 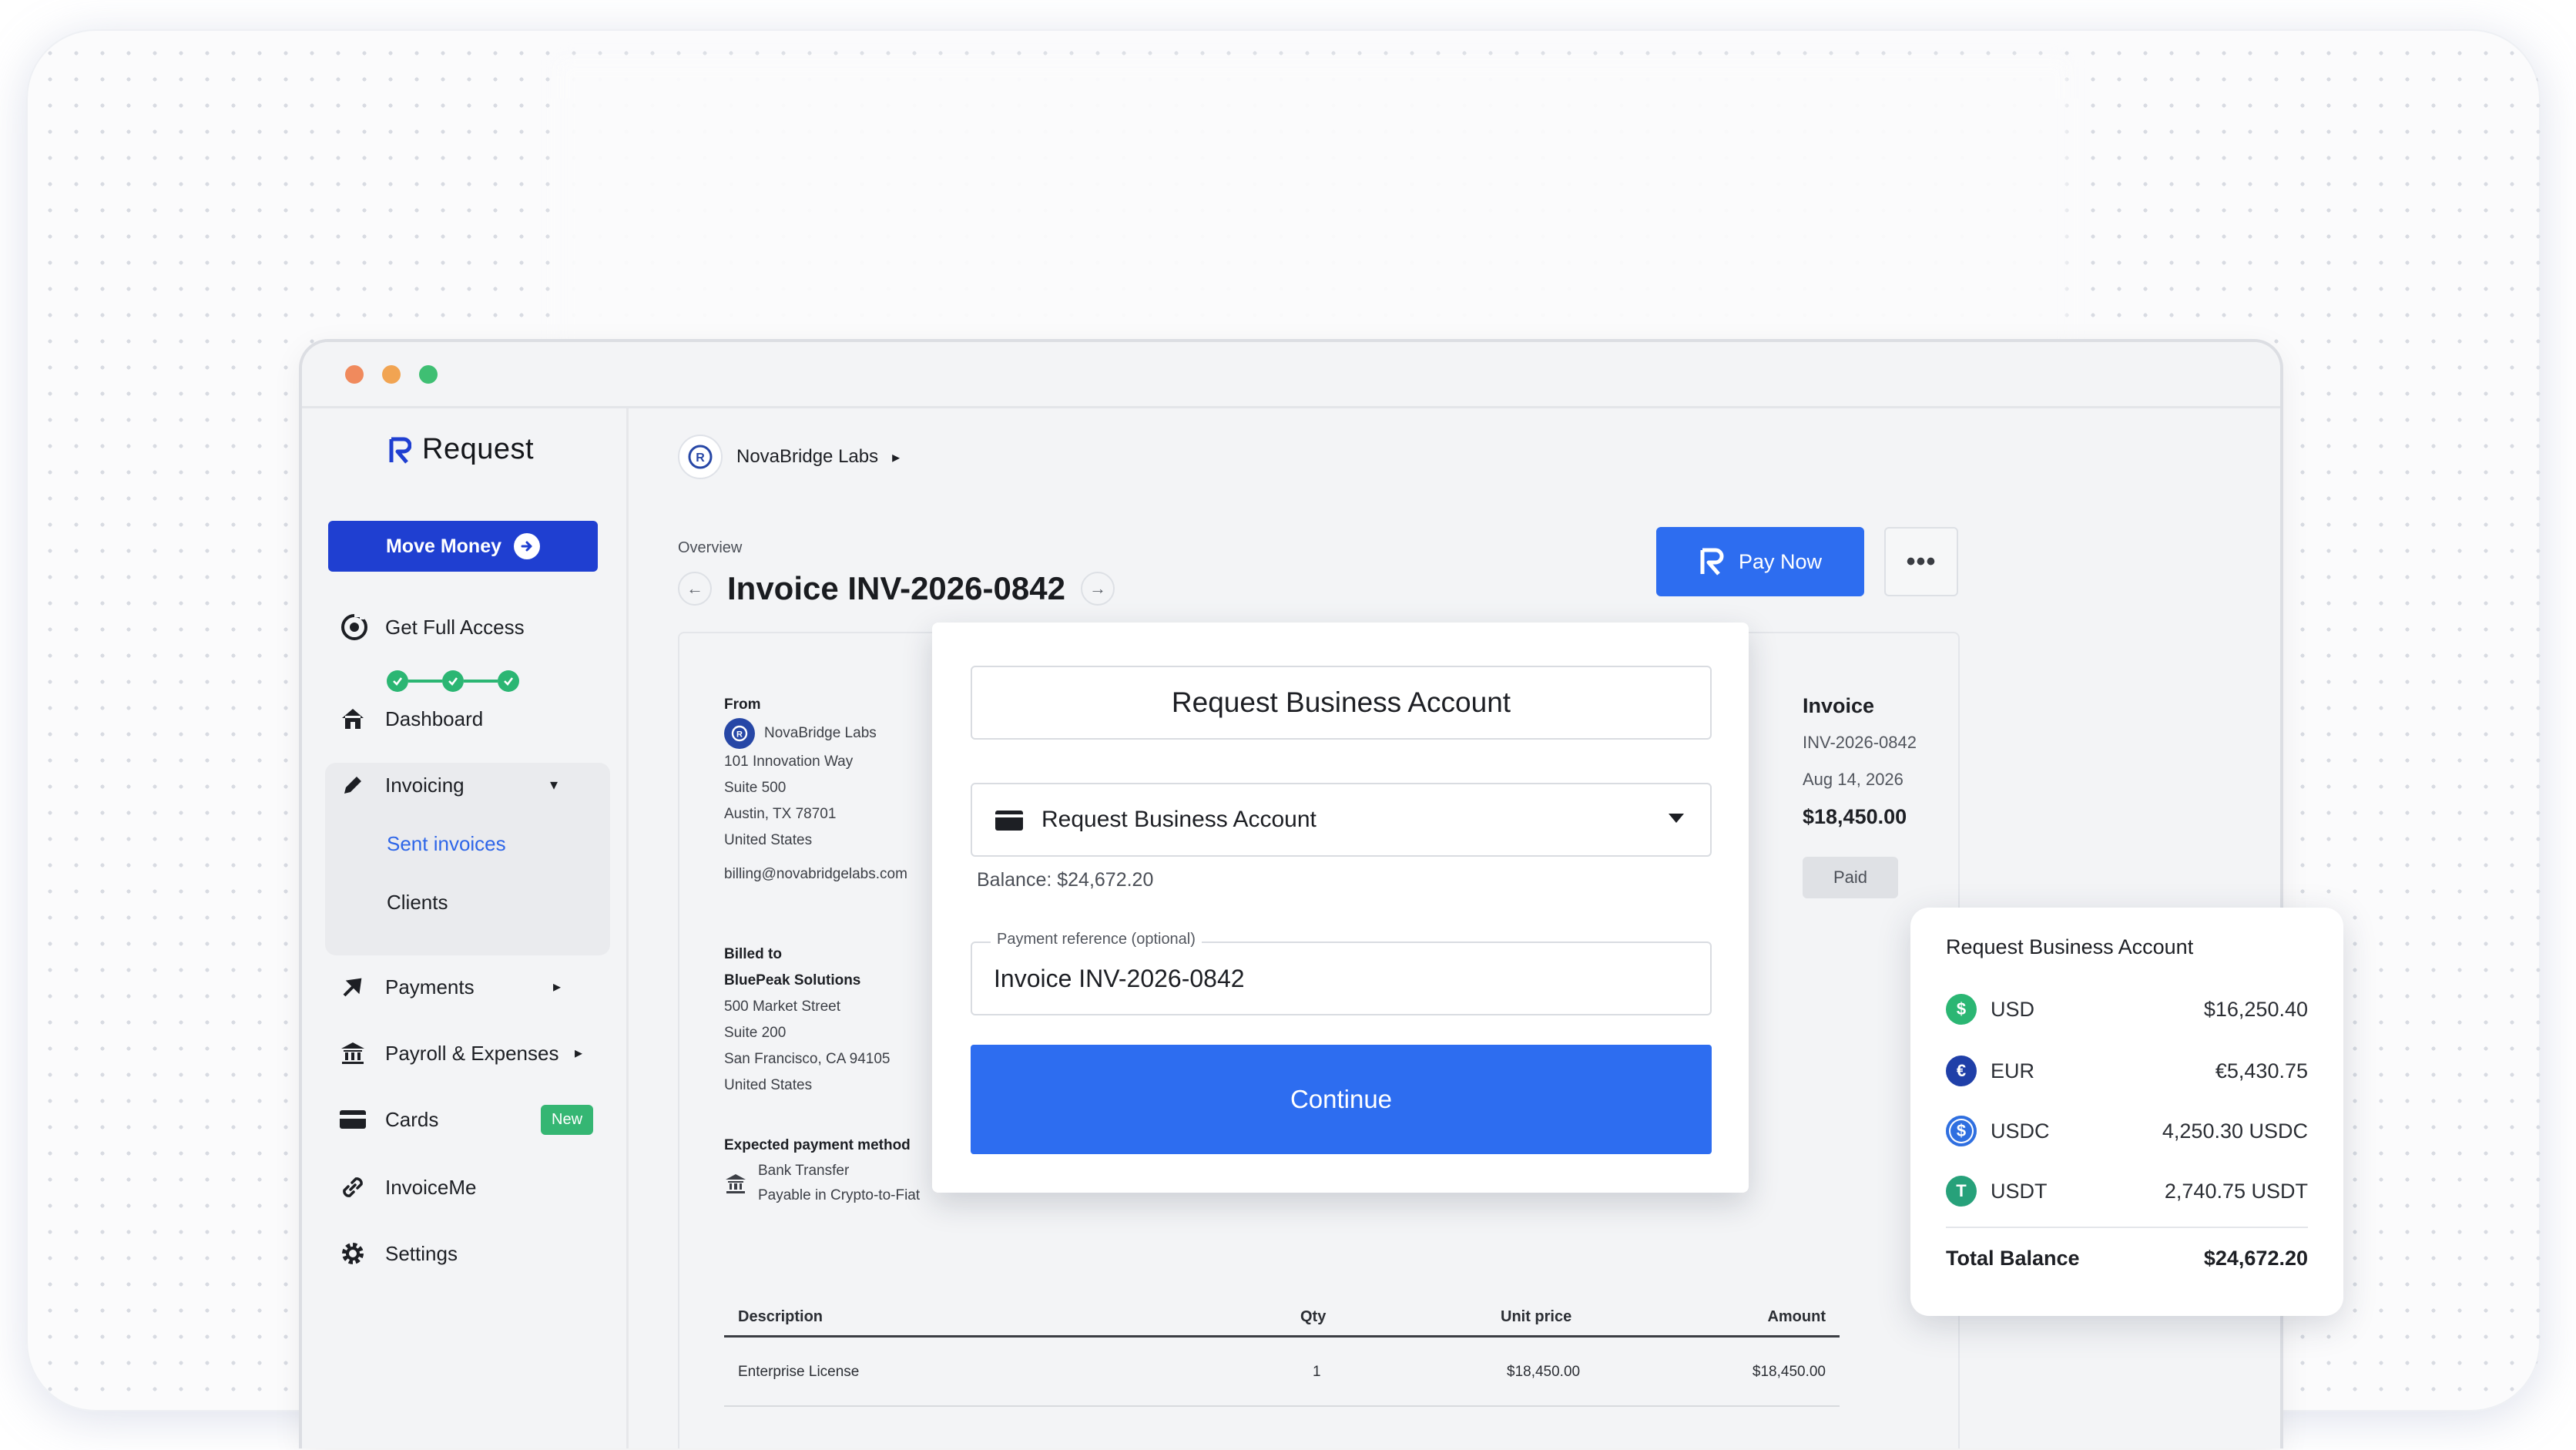 I want to click on billed-address-line: Suite 200, so click(x=755, y=1033).